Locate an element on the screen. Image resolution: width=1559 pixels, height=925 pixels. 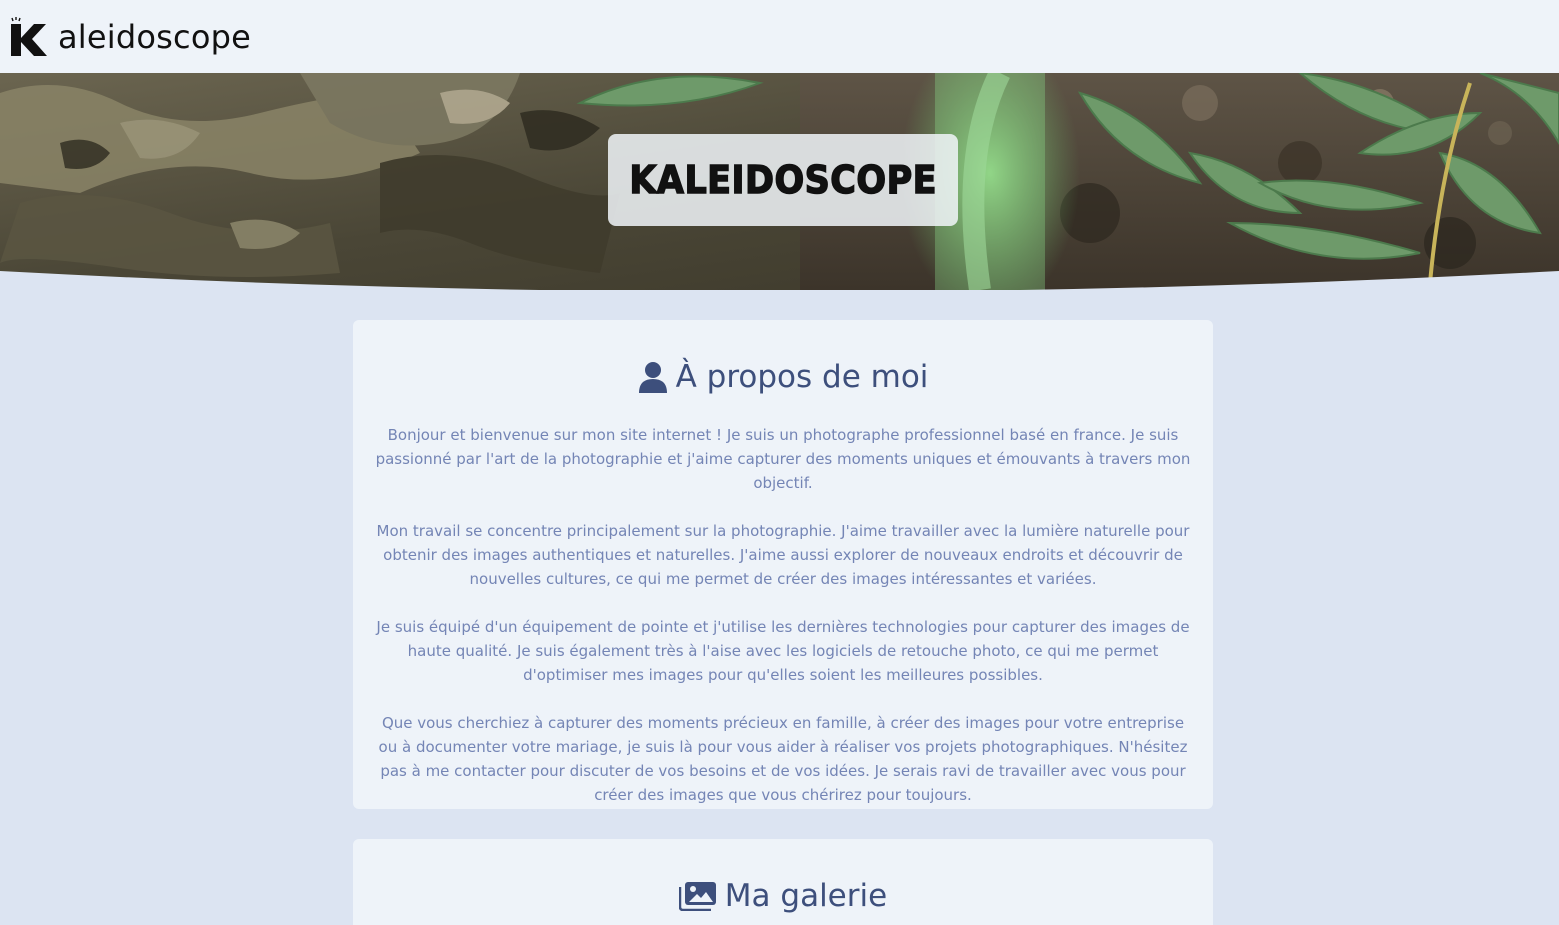
hero-title: KALEIDOSCOPE is located at coordinates (782, 180).